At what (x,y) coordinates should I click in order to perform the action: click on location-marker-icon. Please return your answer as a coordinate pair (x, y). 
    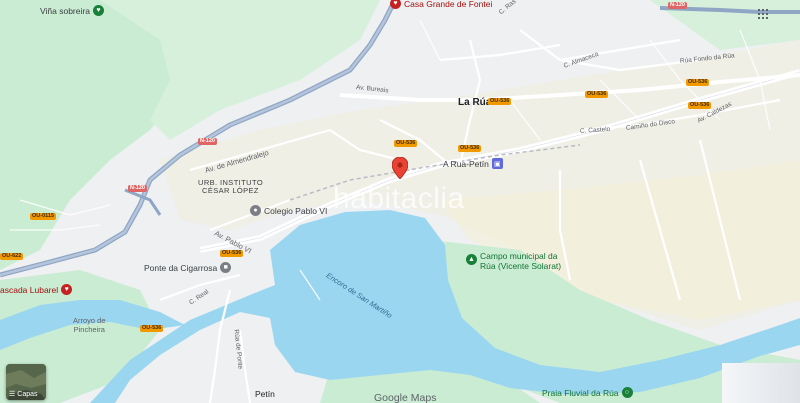
    Looking at the image, I should click on (400, 168).